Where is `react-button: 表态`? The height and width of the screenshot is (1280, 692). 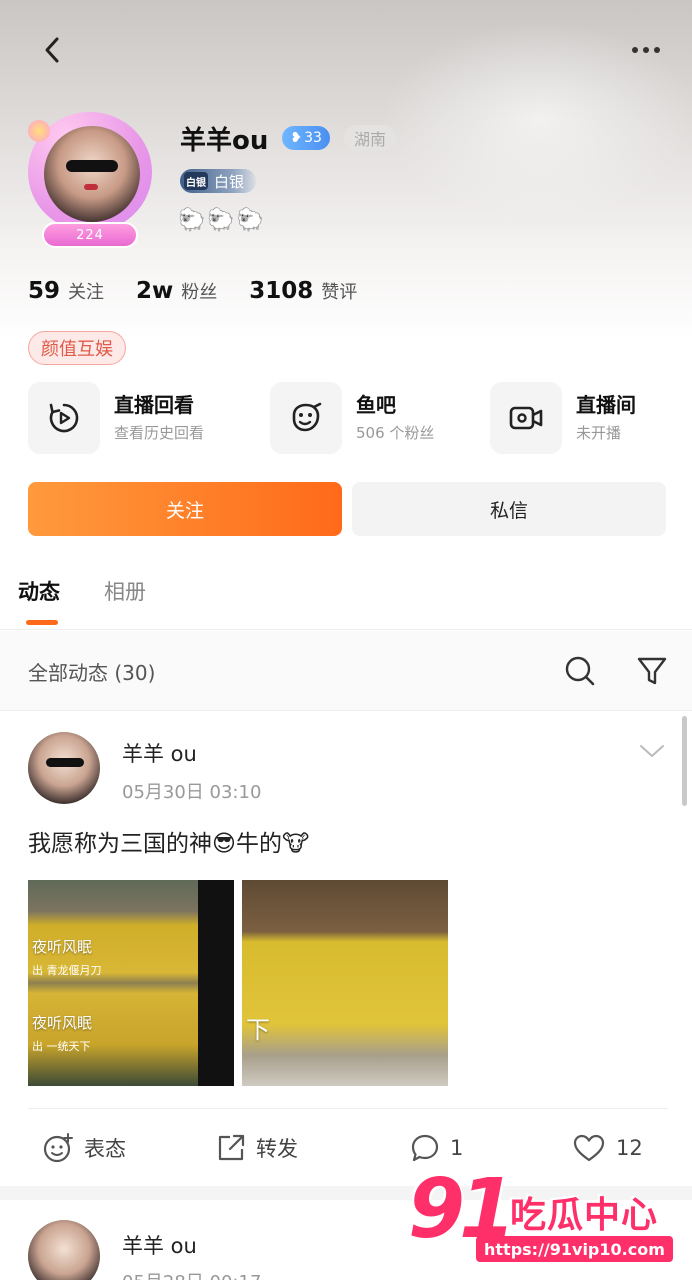
react-button: 表态 is located at coordinates (84, 1148).